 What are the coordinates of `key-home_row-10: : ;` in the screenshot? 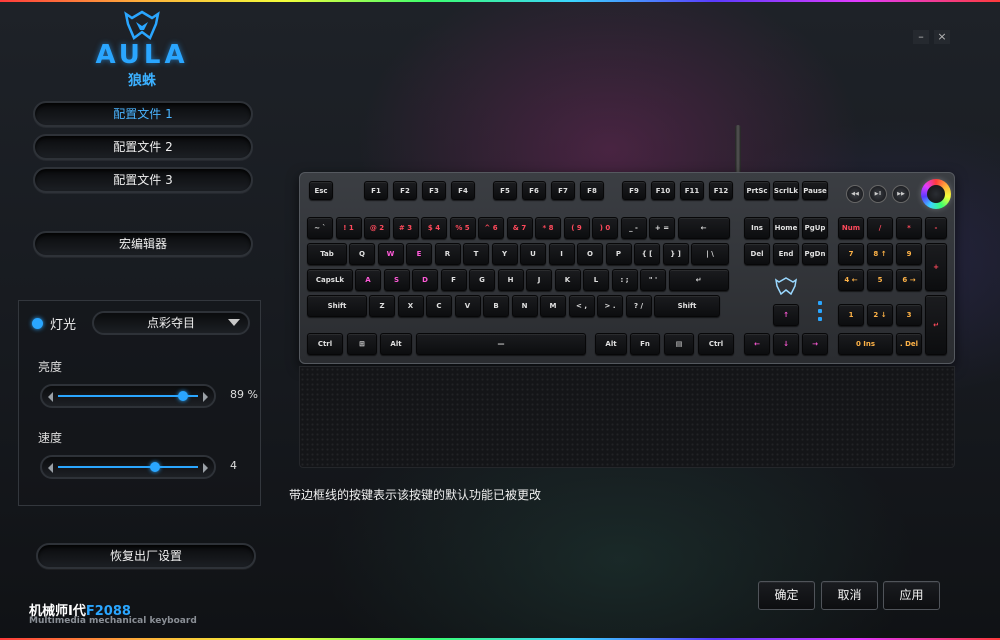 It's located at (624, 280).